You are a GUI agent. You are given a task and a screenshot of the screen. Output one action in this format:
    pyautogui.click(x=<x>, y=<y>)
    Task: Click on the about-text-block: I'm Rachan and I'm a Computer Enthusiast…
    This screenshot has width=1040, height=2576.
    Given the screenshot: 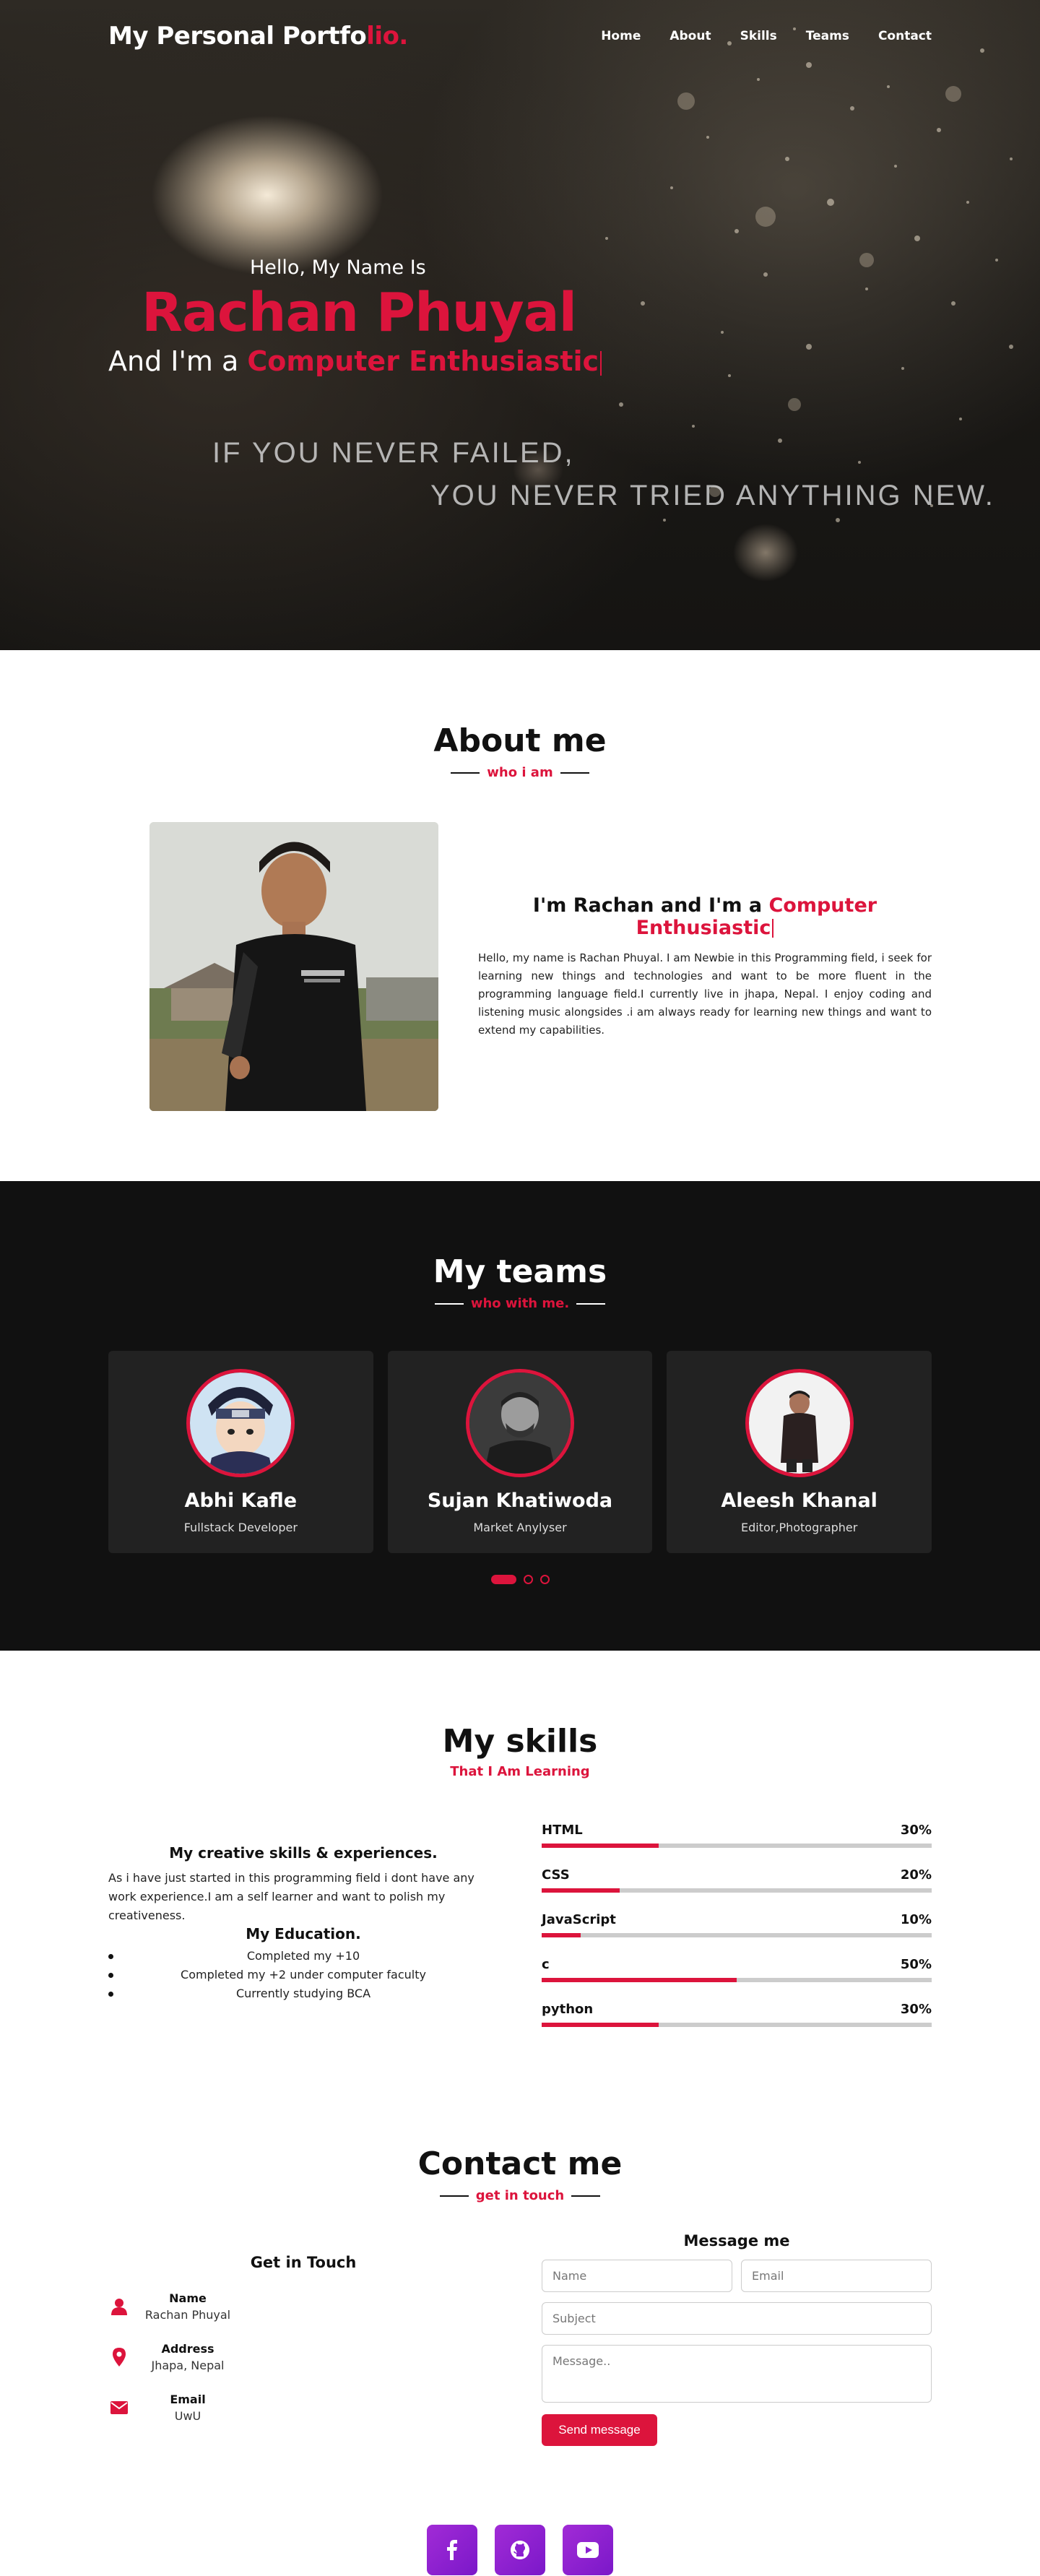 What is the action you would take?
    pyautogui.click(x=705, y=967)
    